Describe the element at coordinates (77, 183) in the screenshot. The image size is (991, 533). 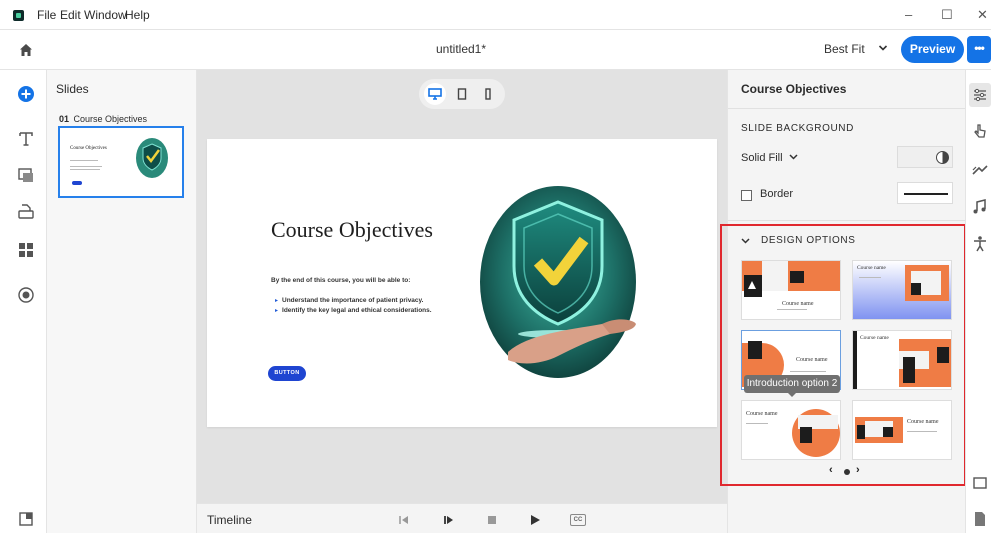
I see `thumbnail-button` at that location.